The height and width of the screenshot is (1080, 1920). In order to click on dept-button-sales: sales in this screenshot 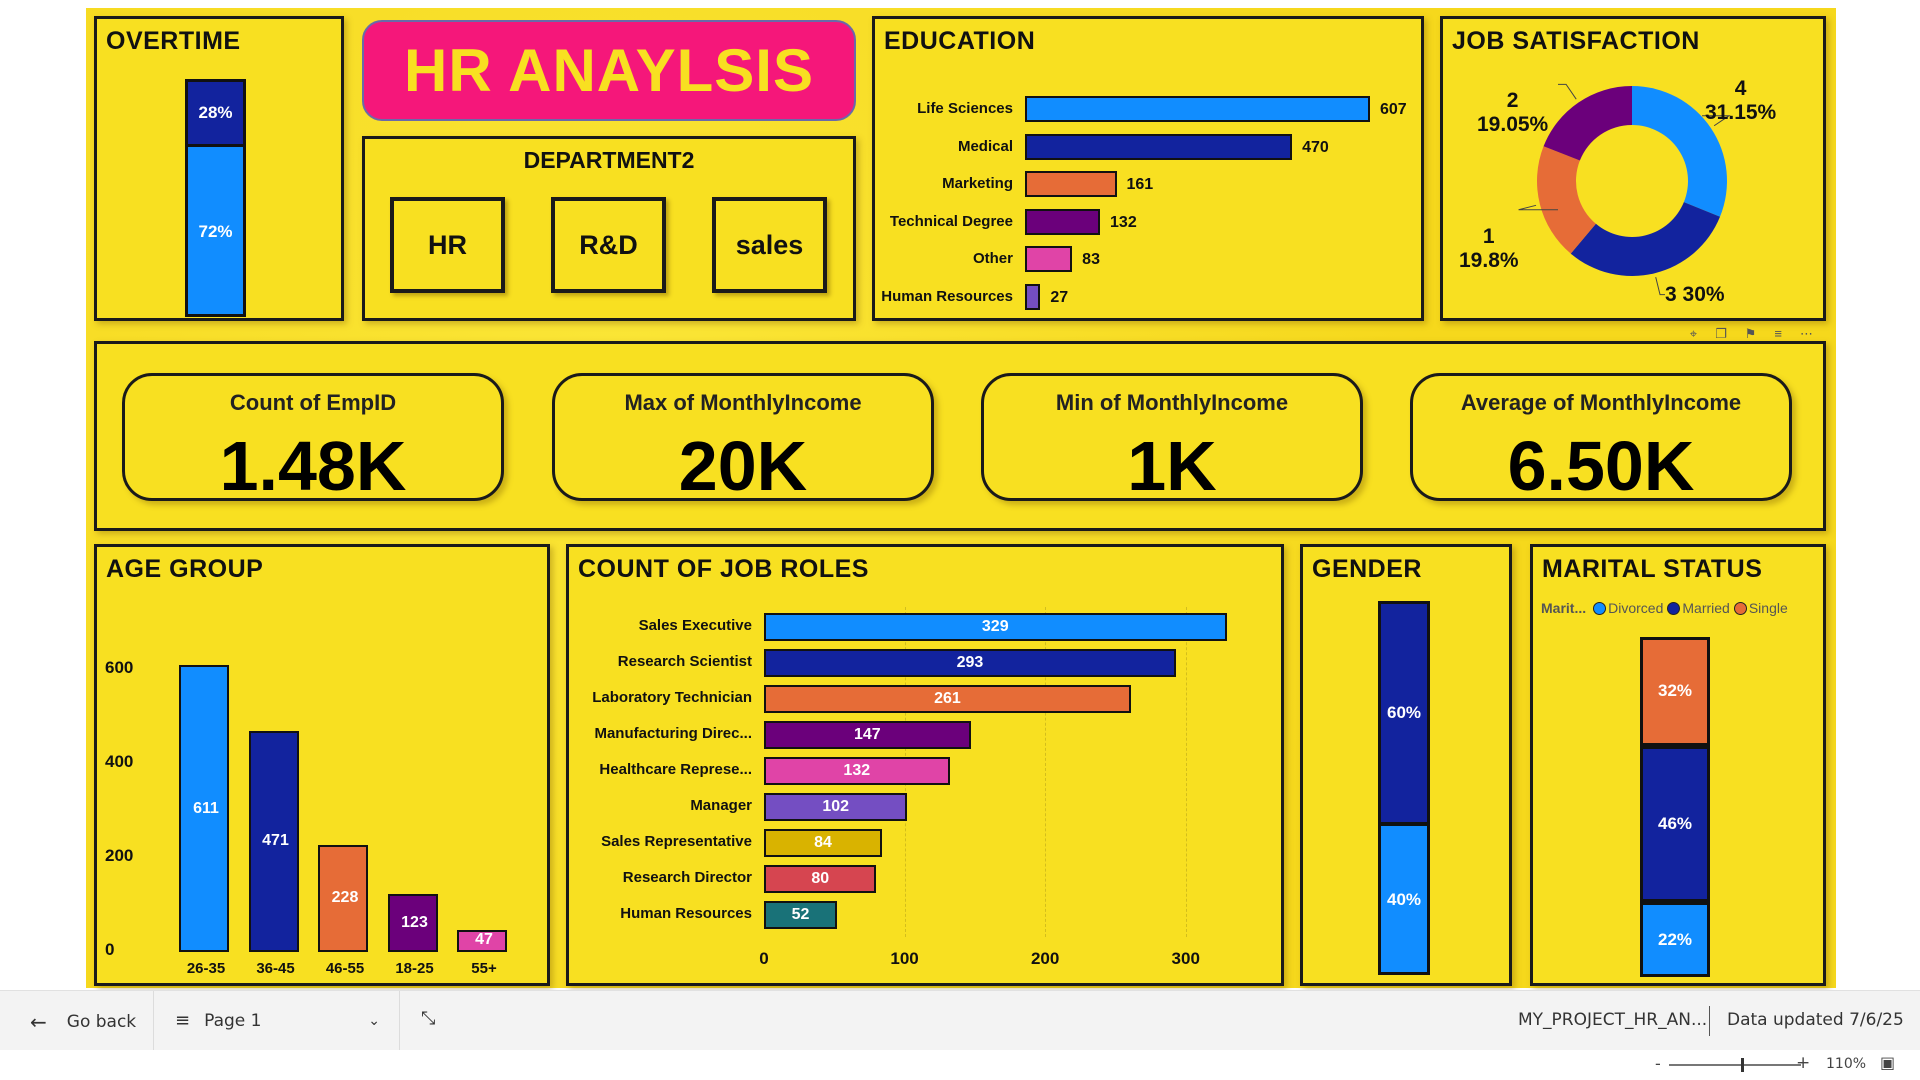, I will do `click(769, 245)`.